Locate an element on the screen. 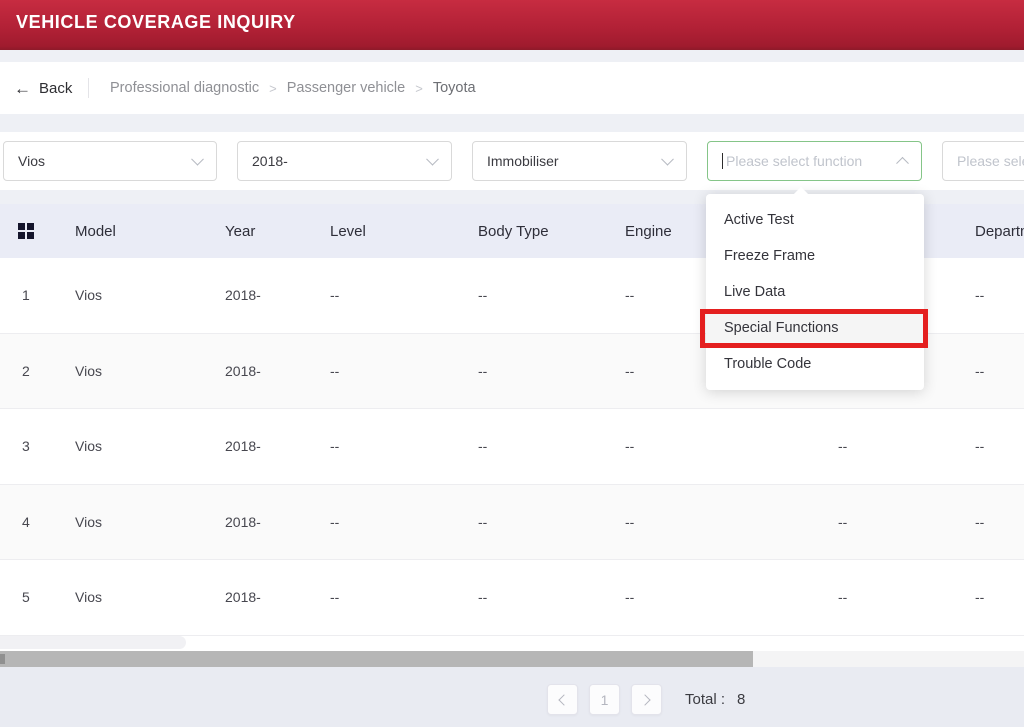 This screenshot has height=727, width=1024. system-select: Immobiliser is located at coordinates (579, 161).